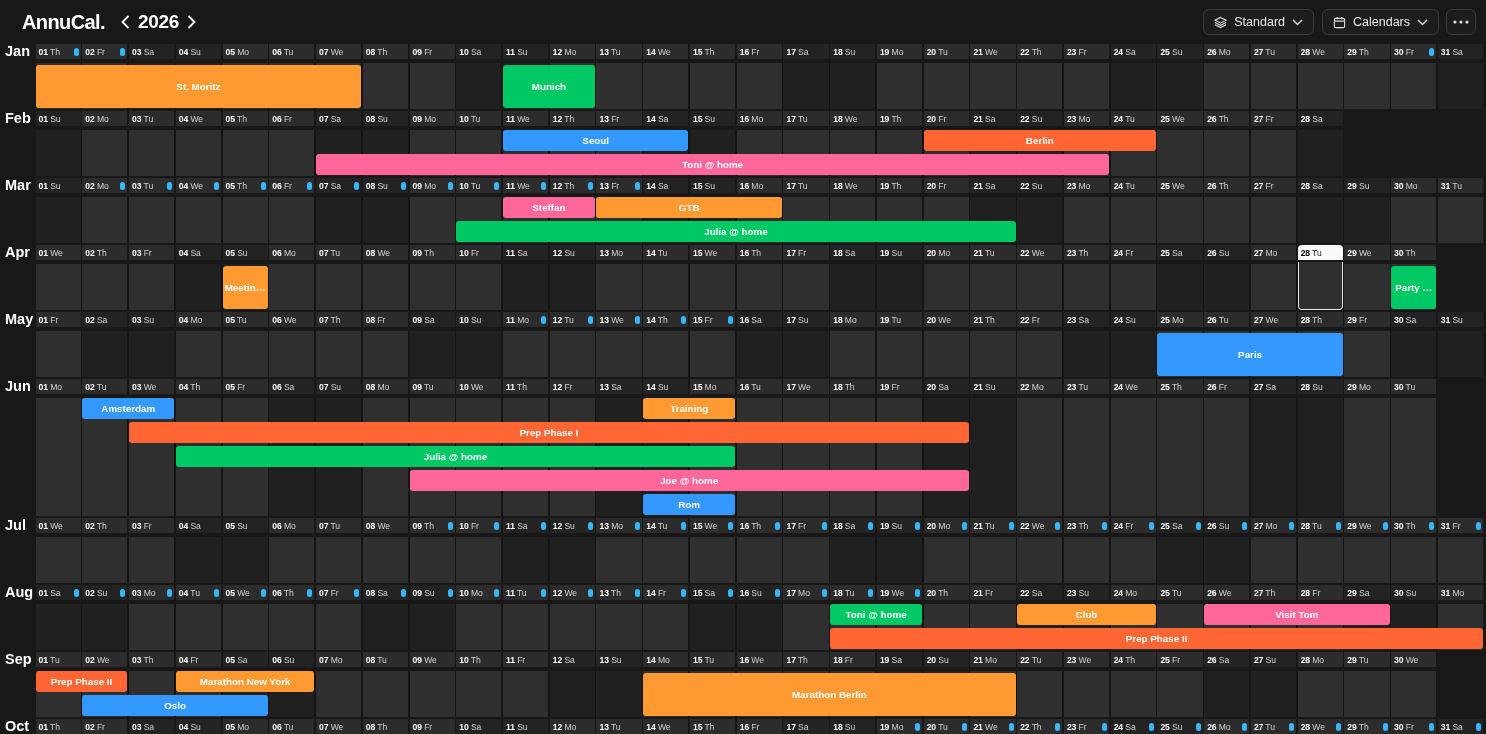 This screenshot has width=1486, height=734. What do you see at coordinates (237, 592) in the screenshot?
I see `day-label: 05 We` at bounding box center [237, 592].